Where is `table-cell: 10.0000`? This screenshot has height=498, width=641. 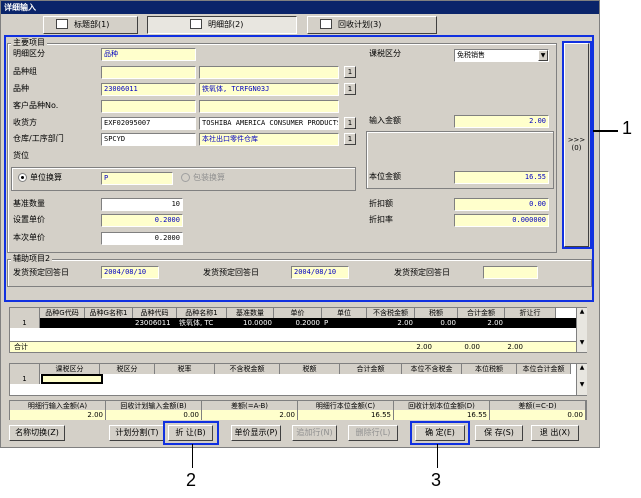
table-cell: 10.0000 is located at coordinates (257, 323).